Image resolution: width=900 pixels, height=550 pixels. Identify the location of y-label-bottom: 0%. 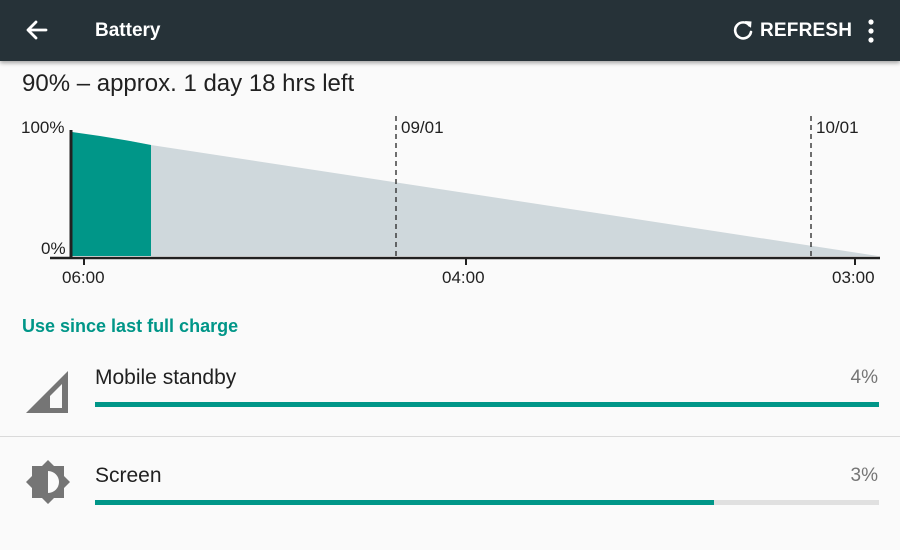
(53, 248).